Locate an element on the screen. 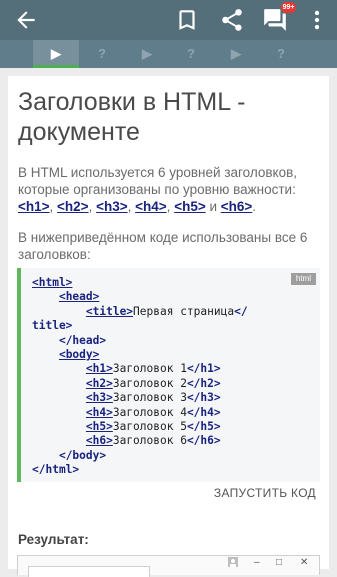 The width and height of the screenshot is (337, 577). code-text: Заголовок 6 is located at coordinates (149, 441).